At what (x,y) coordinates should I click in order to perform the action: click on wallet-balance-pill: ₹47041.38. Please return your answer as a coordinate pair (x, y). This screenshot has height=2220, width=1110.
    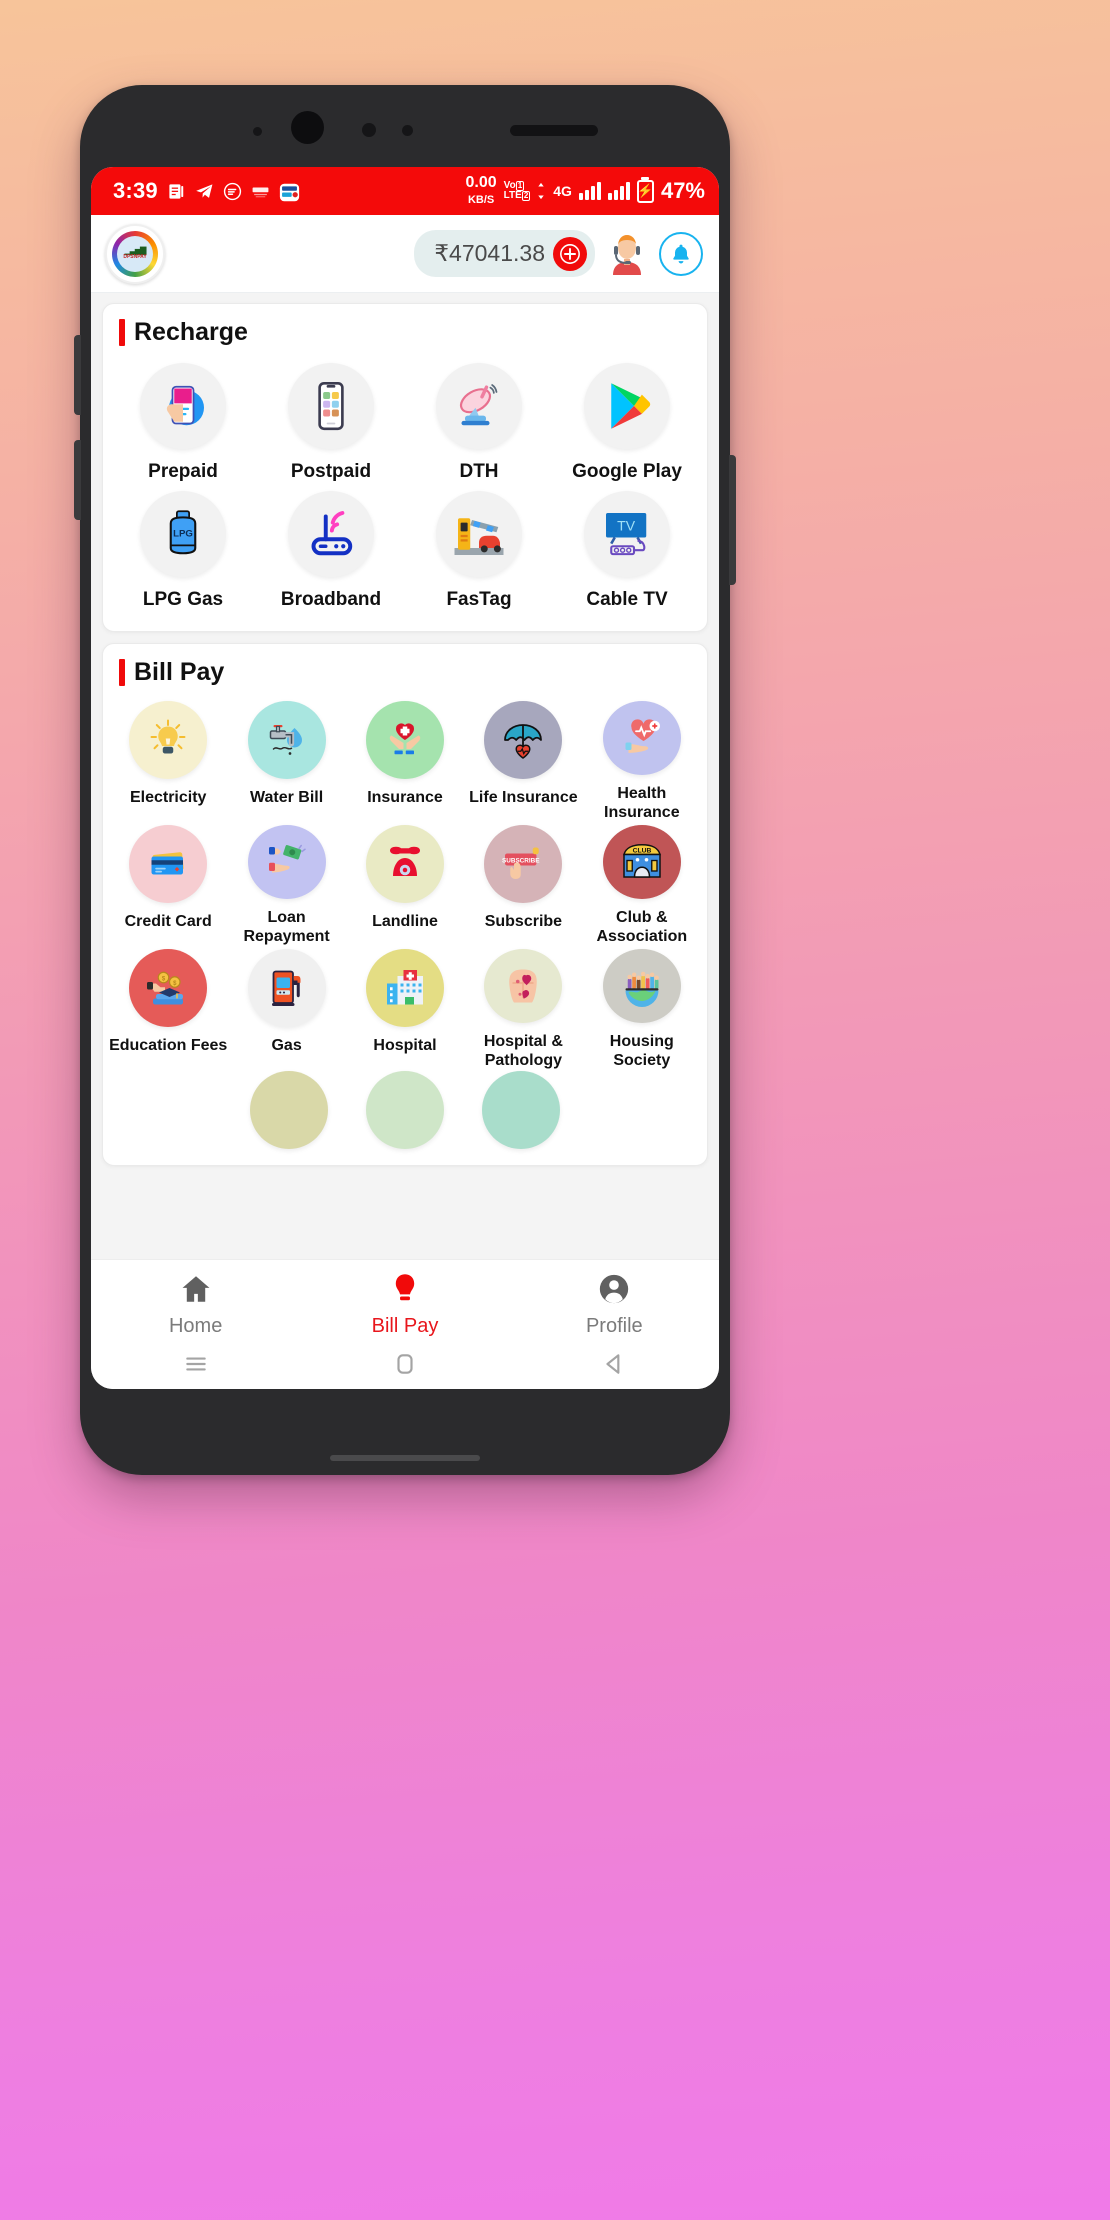
    Looking at the image, I should click on (504, 253).